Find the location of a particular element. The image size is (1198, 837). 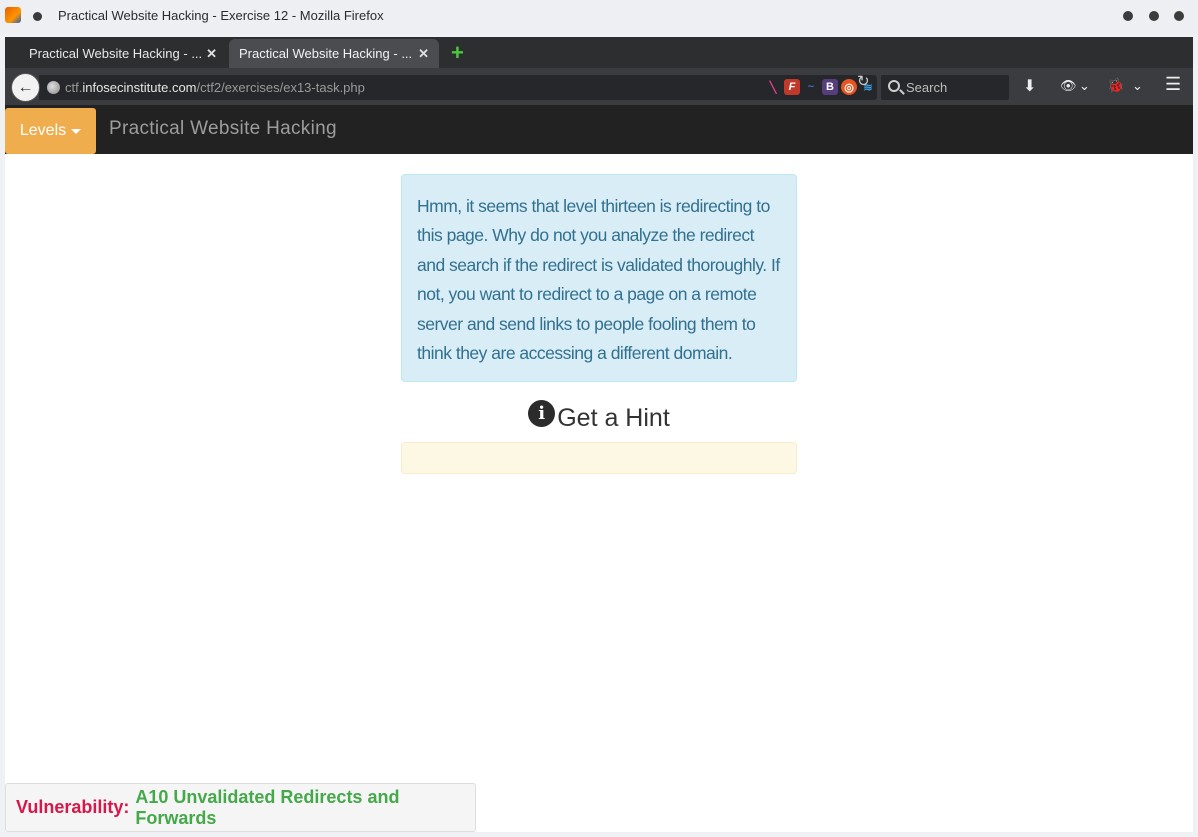

hint-content-box is located at coordinates (599, 458).